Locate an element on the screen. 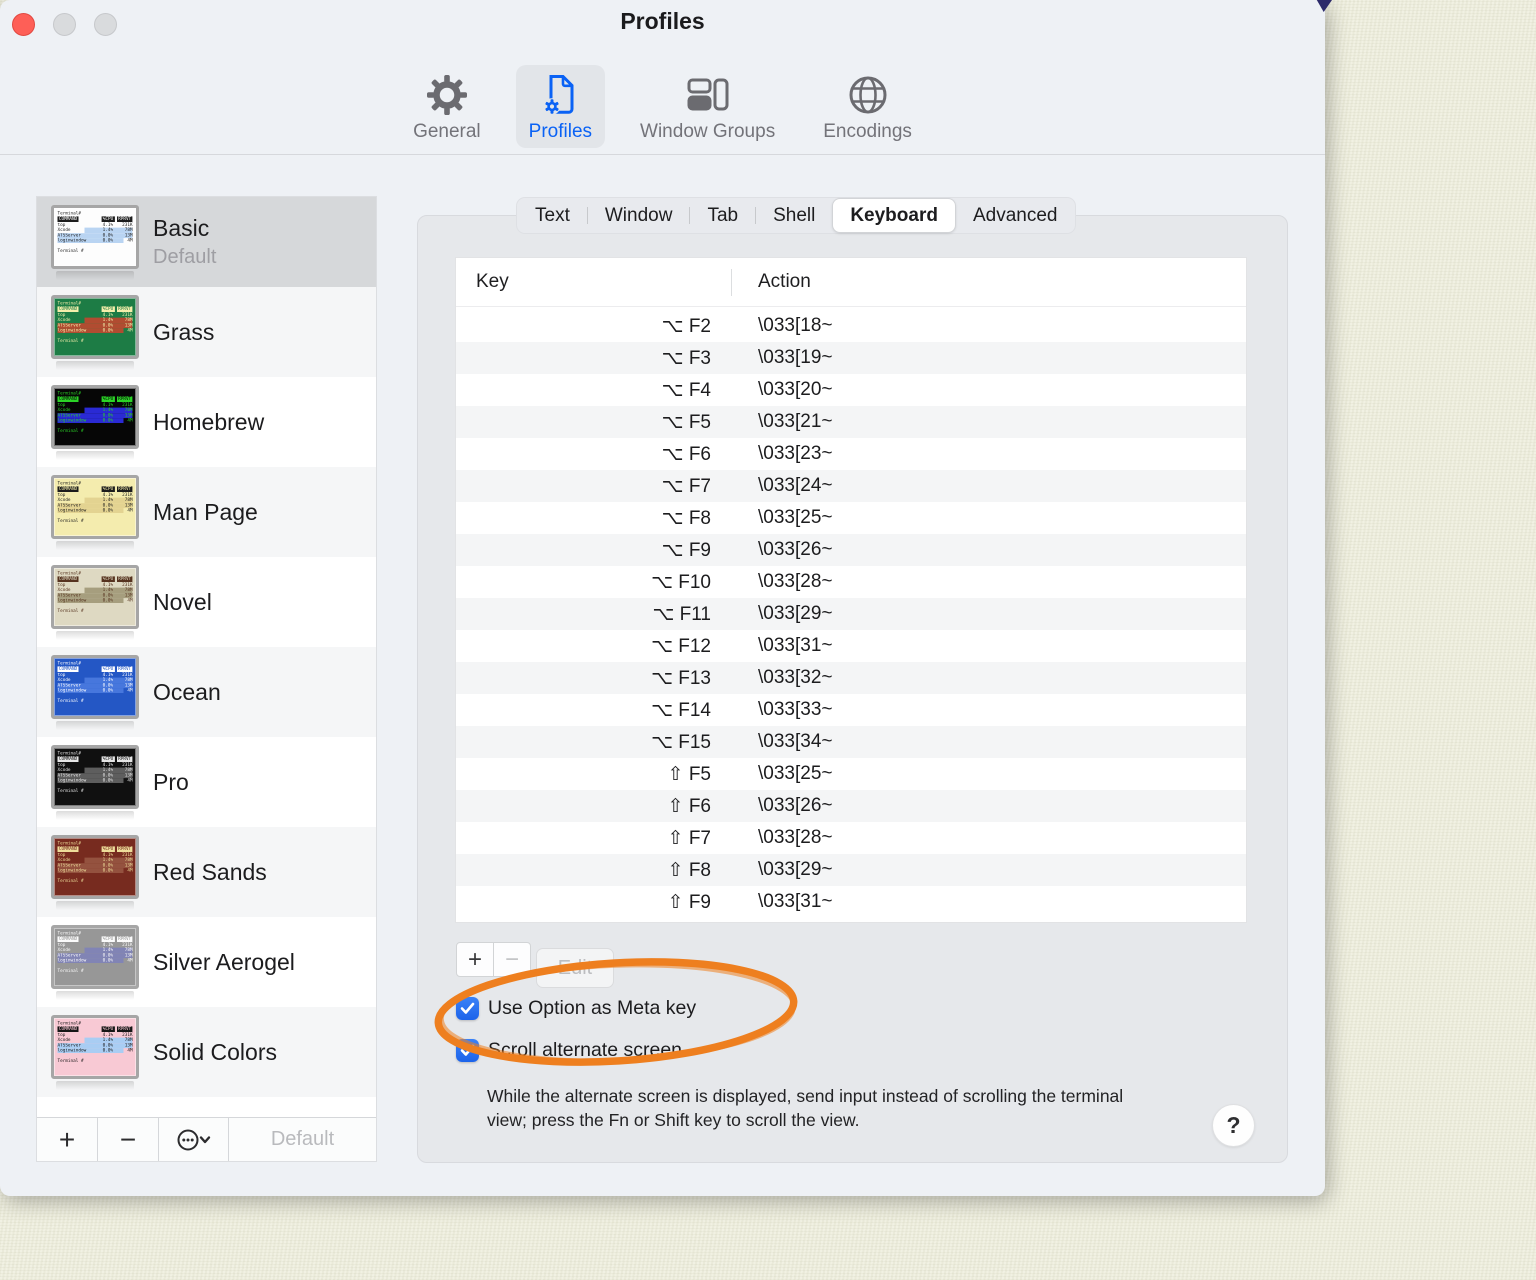  key-column-header: Key is located at coordinates (492, 281).